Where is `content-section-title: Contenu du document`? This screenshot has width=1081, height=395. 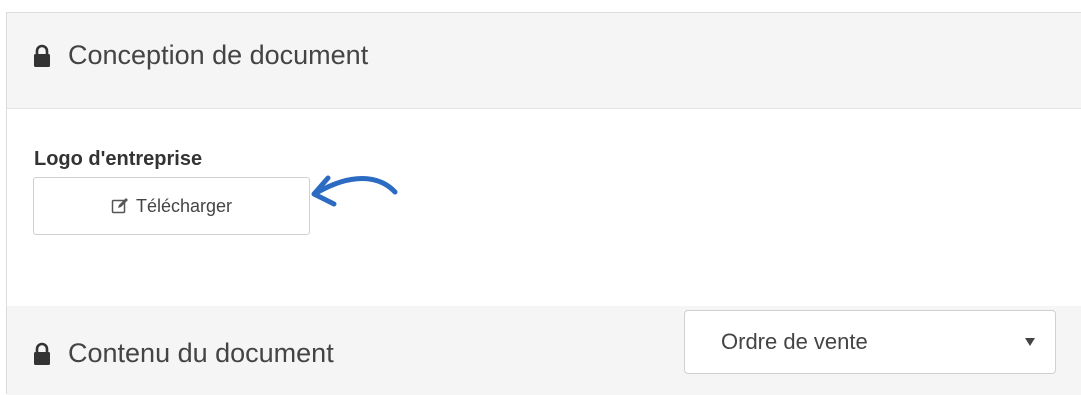
content-section-title: Contenu du document is located at coordinates (201, 353).